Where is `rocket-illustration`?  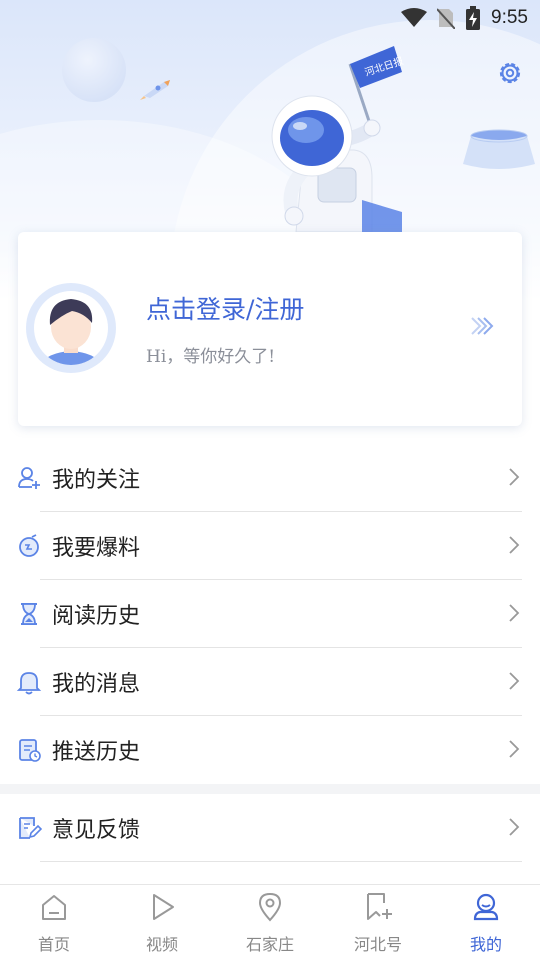
rocket-illustration is located at coordinates (155, 90).